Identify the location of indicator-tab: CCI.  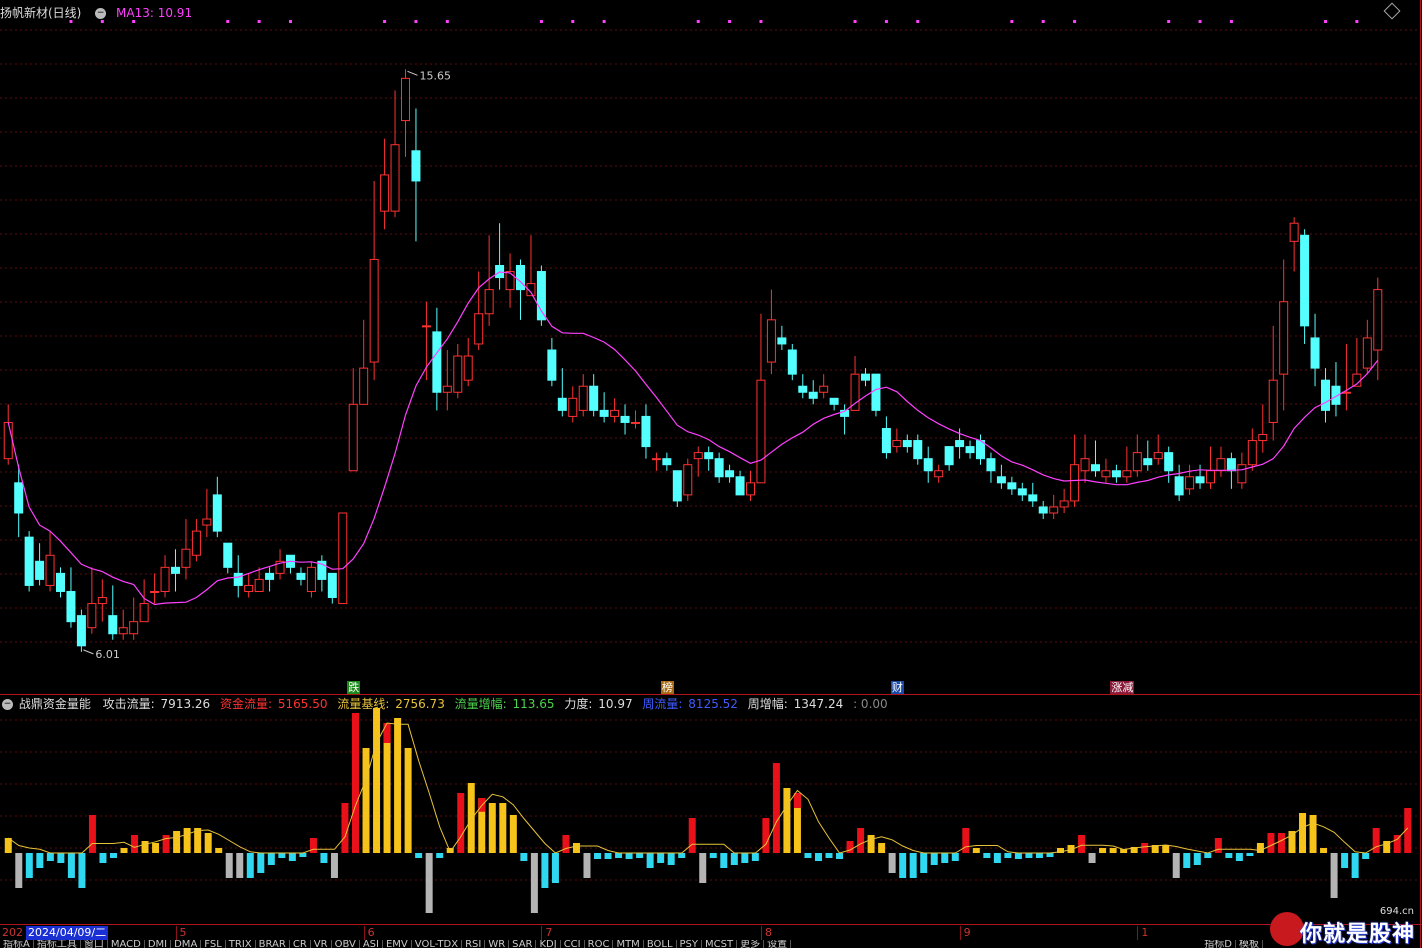
(573, 944).